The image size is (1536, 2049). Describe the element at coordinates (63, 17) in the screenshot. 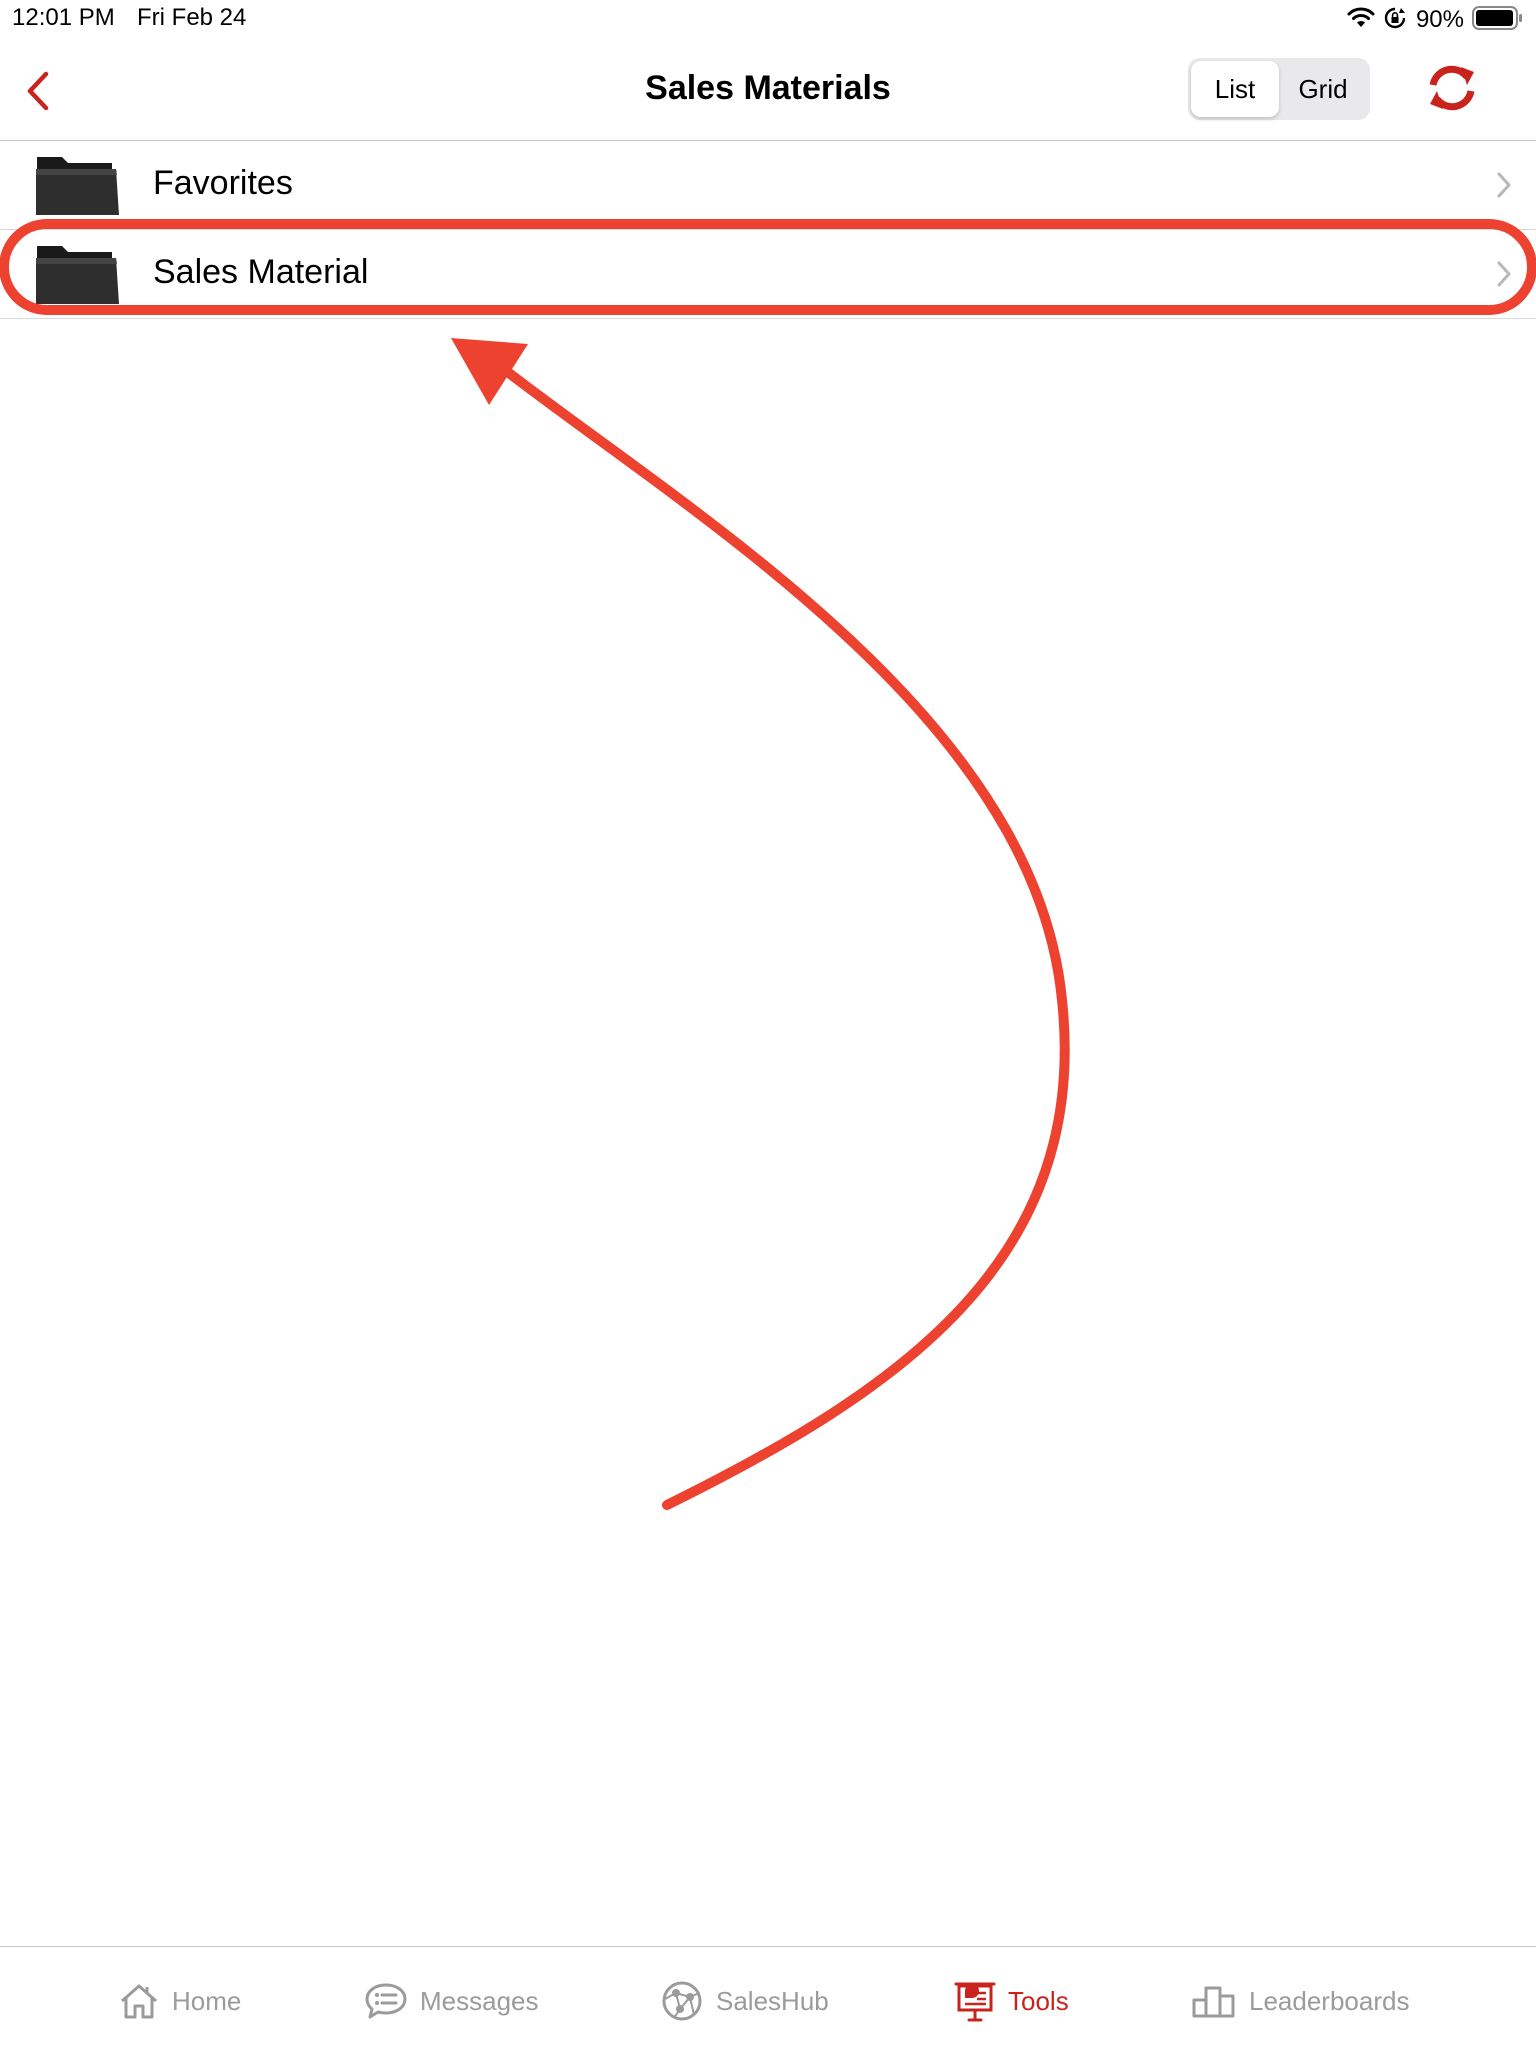

I see `status-time: 12:01 PM` at that location.